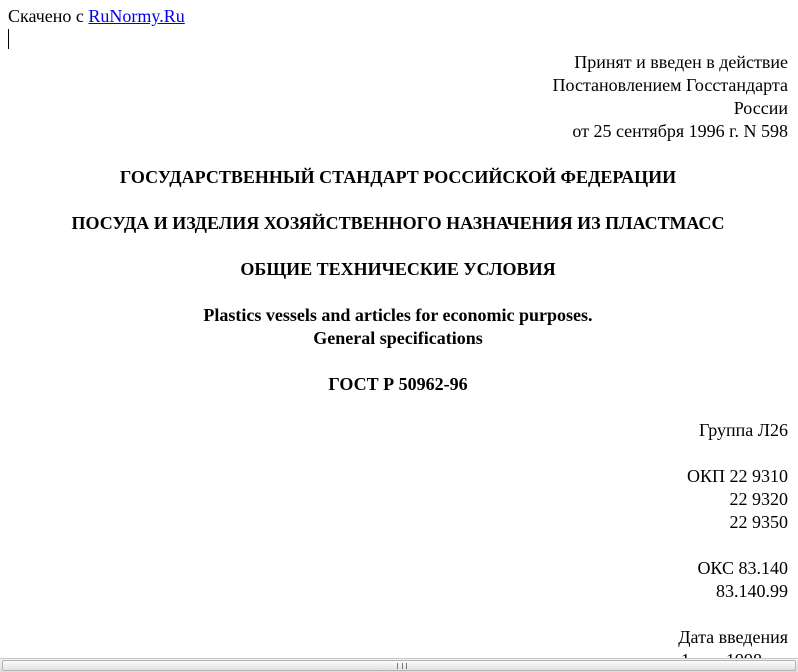 The image size is (798, 672). I want to click on text-caret, so click(8, 39).